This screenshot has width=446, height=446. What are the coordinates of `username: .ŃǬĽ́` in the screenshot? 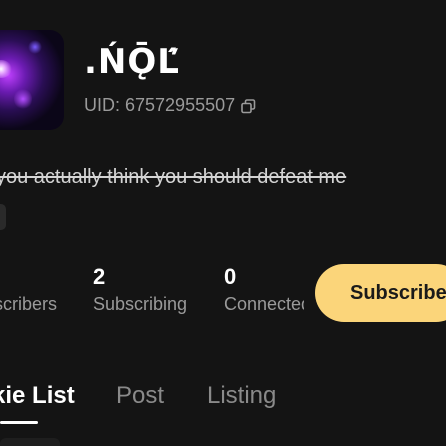 It's located at (132, 62).